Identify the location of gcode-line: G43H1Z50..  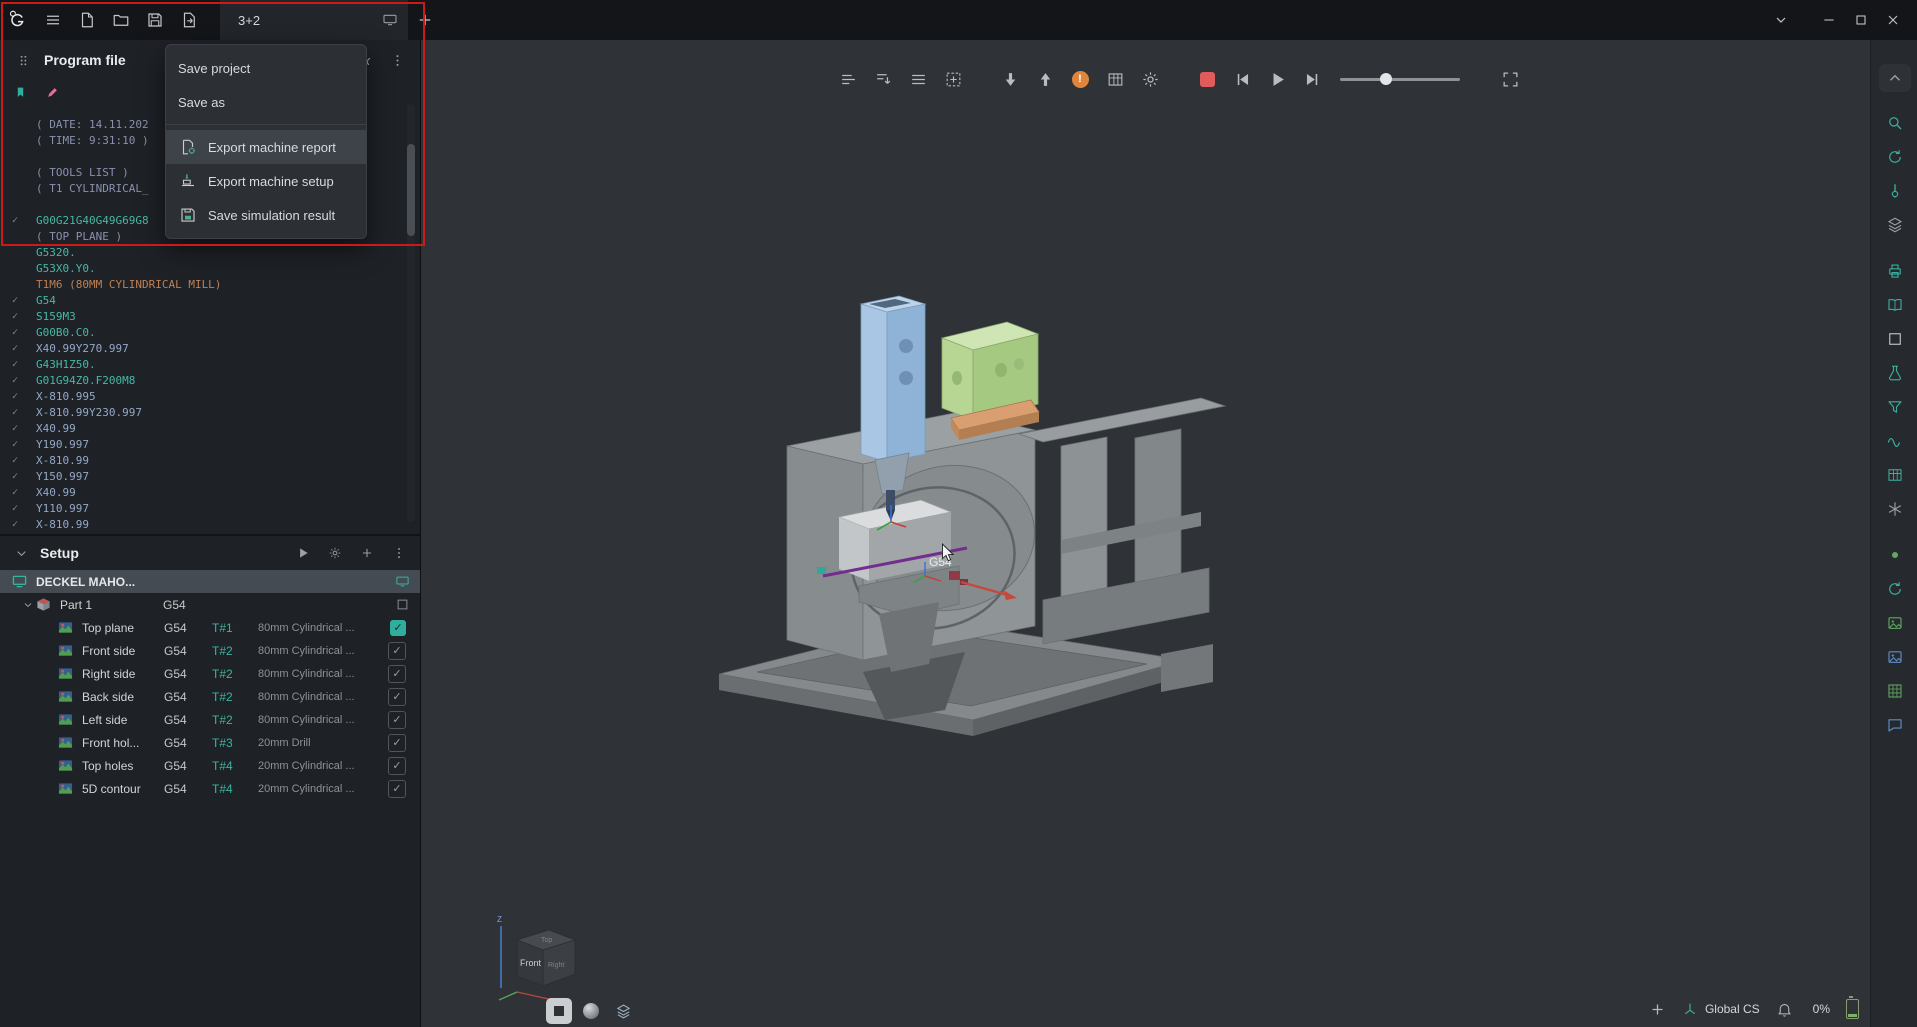
(201, 364).